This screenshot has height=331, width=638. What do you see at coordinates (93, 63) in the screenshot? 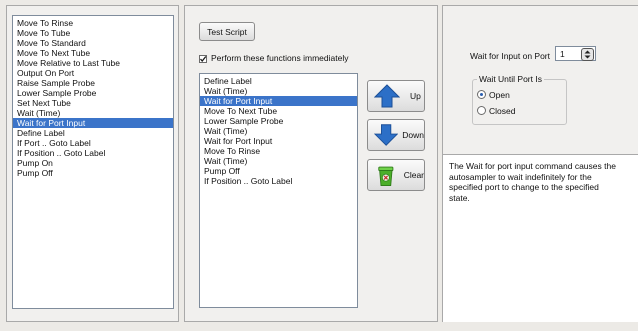
I see `command-list-item: Move Relative to Last Tube` at bounding box center [93, 63].